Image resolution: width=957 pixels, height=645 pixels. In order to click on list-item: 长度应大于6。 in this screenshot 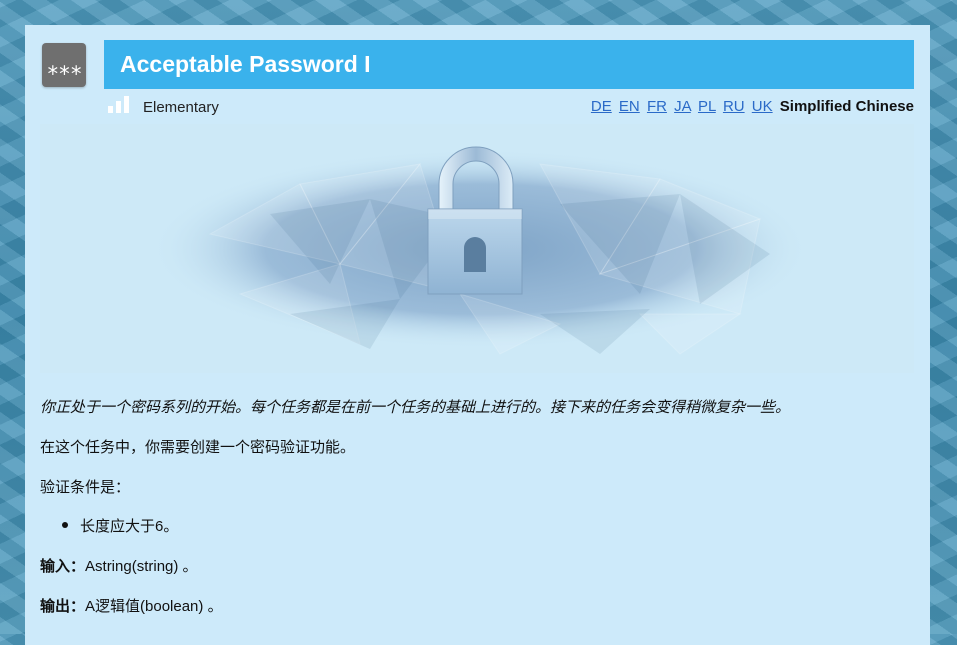, I will do `click(120, 525)`.